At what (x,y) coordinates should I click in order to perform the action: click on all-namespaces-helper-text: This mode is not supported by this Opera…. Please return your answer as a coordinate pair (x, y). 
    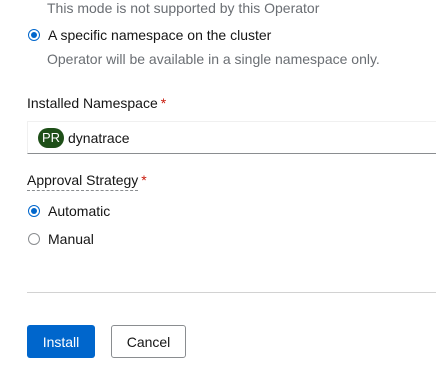
    Looking at the image, I should click on (183, 8).